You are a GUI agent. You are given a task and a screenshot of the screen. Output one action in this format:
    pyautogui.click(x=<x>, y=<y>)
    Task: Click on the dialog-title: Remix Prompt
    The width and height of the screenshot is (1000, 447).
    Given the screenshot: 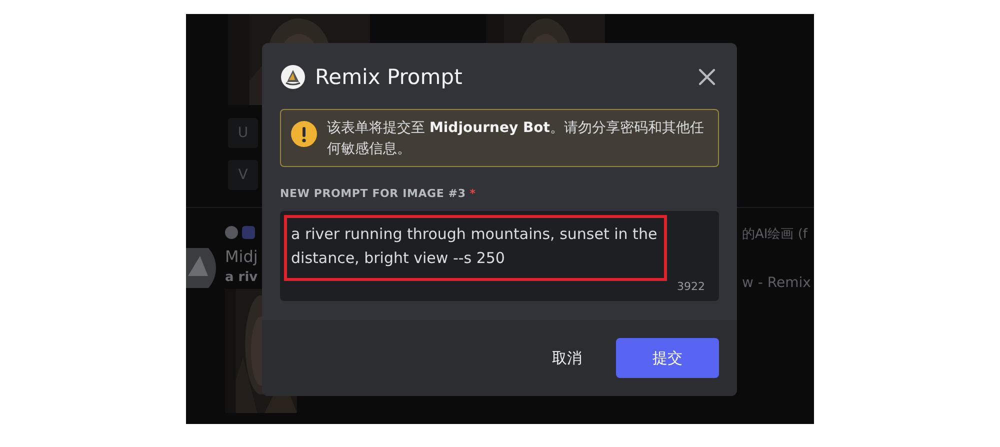 What is the action you would take?
    pyautogui.click(x=389, y=77)
    